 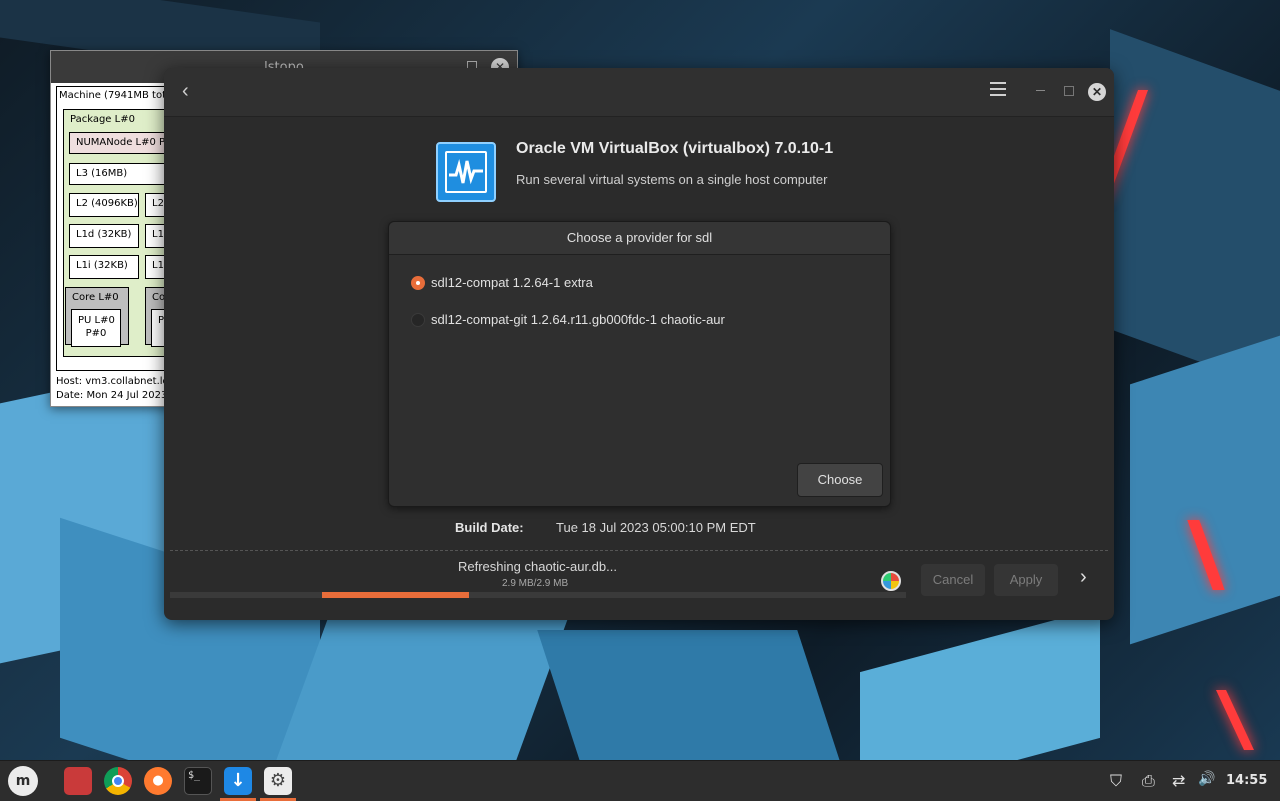 I want to click on numa-box: NUMANode L#0 P#0, so click(x=124, y=143).